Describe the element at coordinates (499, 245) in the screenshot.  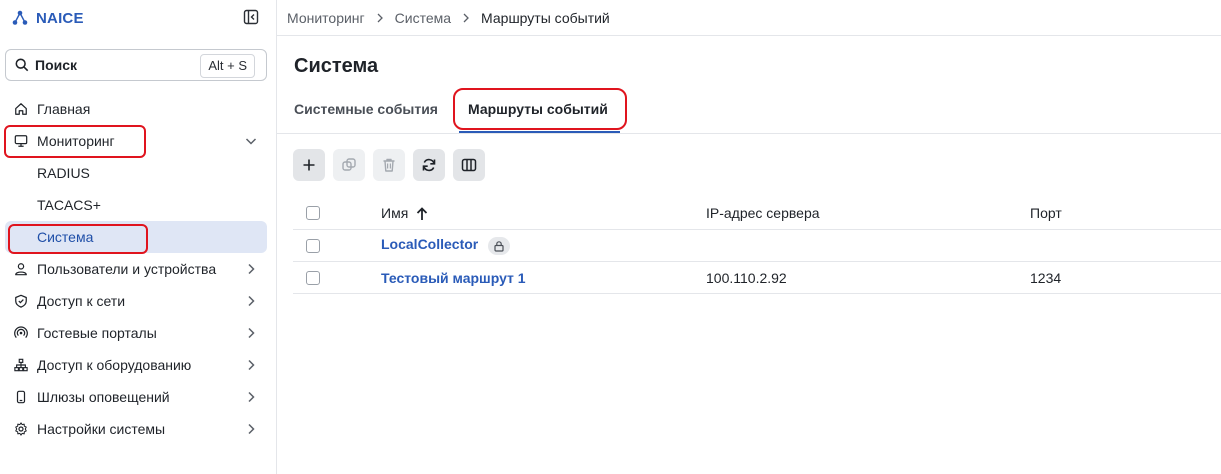
I see `lock-icon` at that location.